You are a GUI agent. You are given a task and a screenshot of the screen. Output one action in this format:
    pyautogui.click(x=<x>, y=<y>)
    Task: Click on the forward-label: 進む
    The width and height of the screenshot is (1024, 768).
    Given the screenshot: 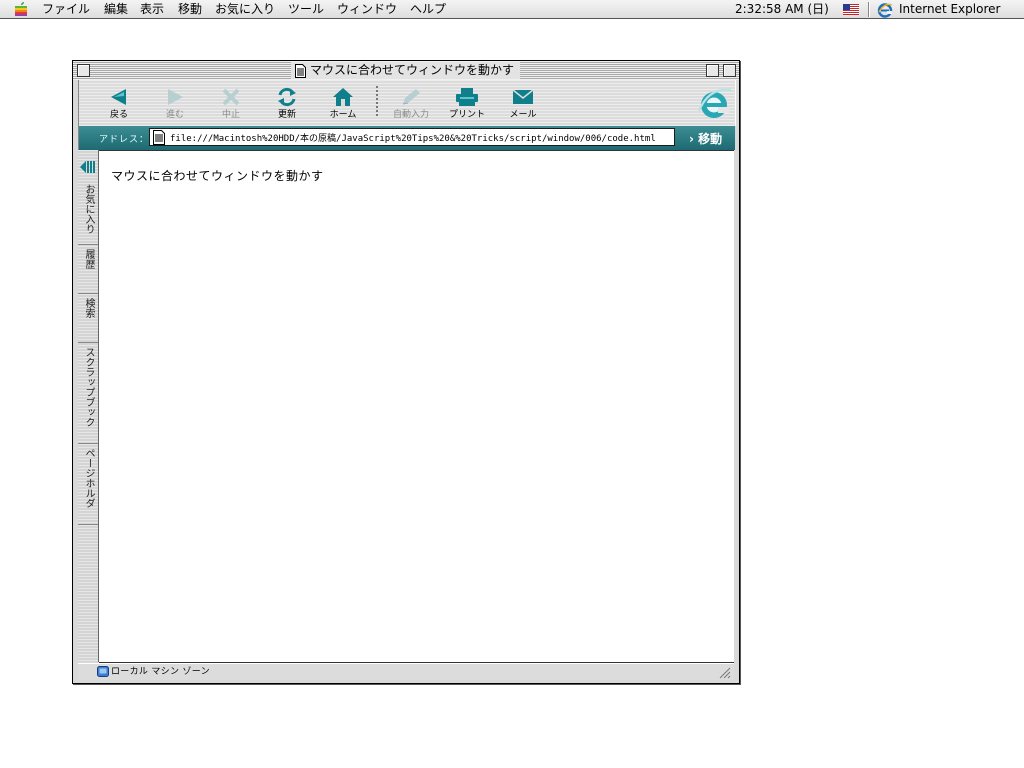 What is the action you would take?
    pyautogui.click(x=174, y=115)
    